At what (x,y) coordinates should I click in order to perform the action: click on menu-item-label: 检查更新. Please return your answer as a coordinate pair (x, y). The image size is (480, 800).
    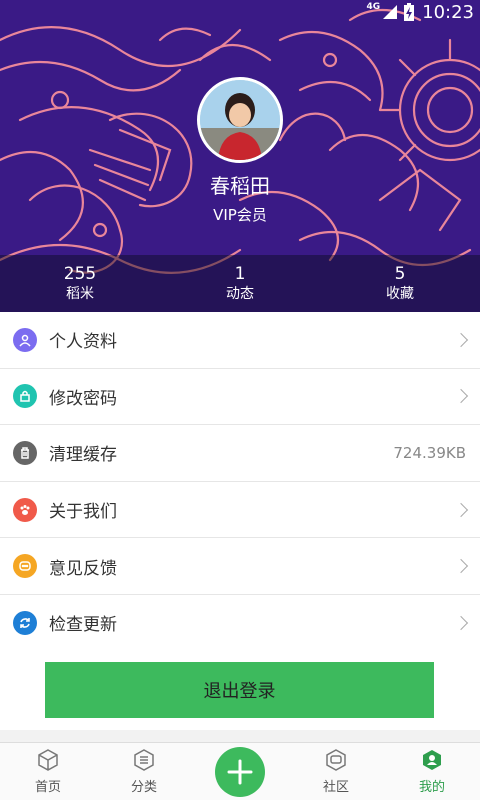
    Looking at the image, I should click on (83, 625).